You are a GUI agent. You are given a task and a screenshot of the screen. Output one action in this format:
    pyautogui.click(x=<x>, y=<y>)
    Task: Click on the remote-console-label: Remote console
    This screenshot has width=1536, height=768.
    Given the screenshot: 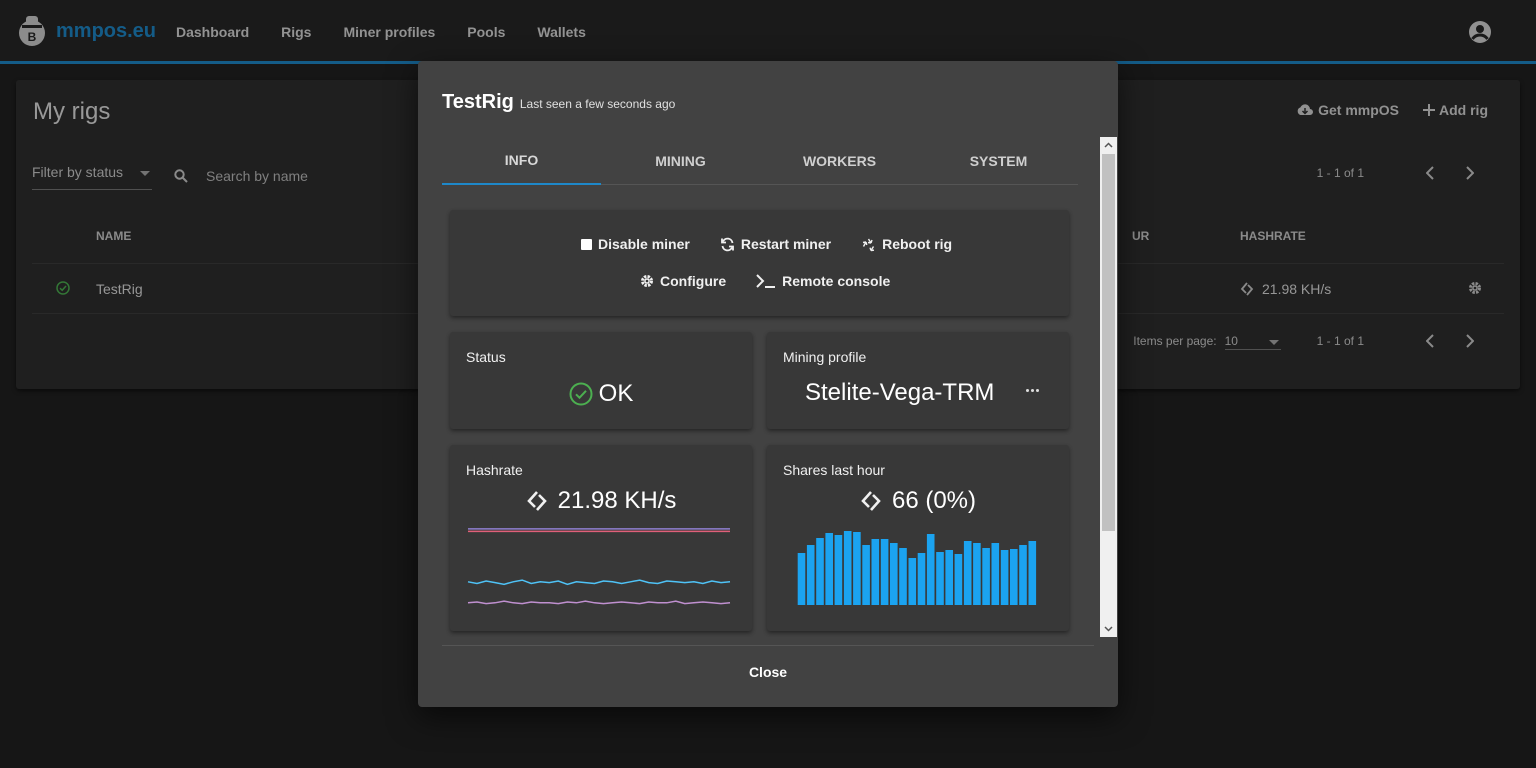 What is the action you would take?
    pyautogui.click(x=836, y=281)
    